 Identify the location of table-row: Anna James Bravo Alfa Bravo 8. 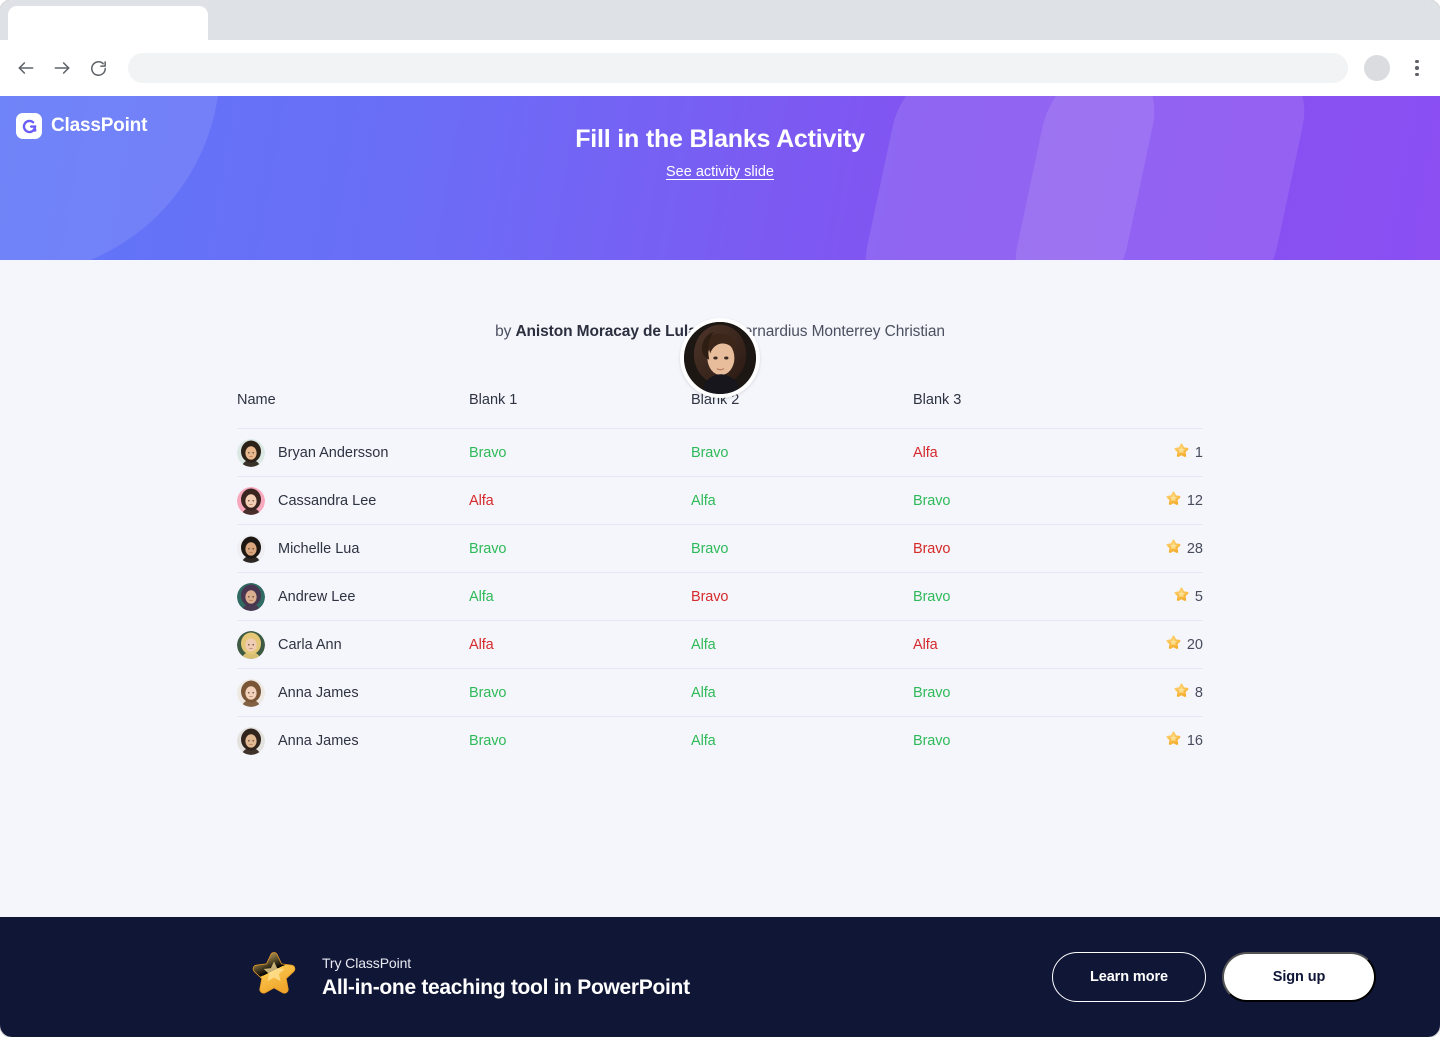
(720, 692).